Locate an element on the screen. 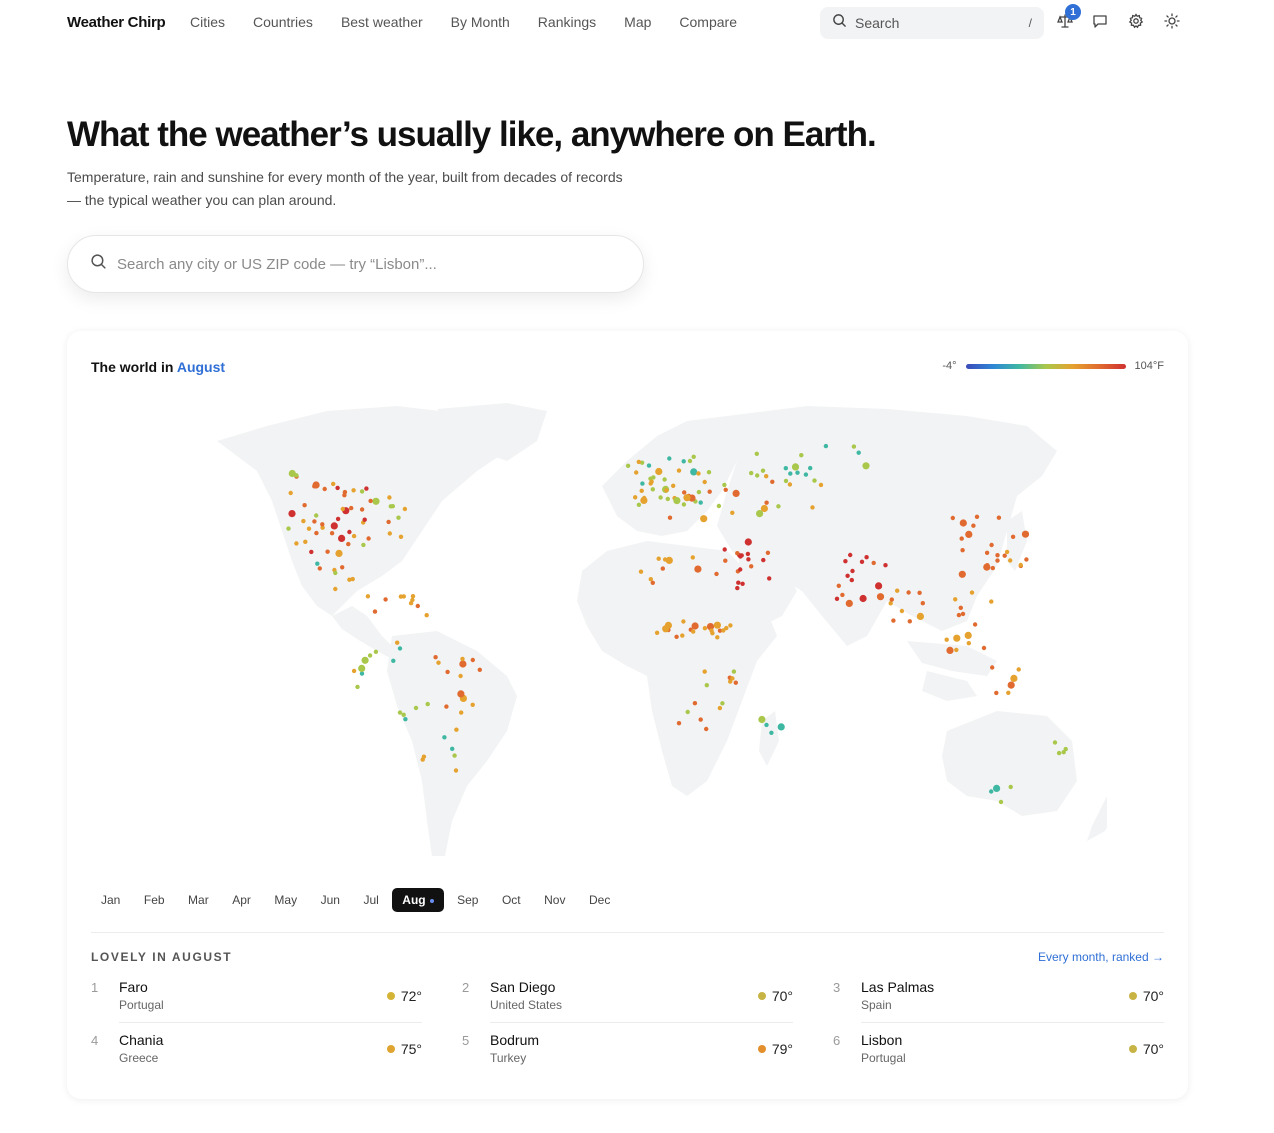  month-apr-button: Apr is located at coordinates (241, 900).